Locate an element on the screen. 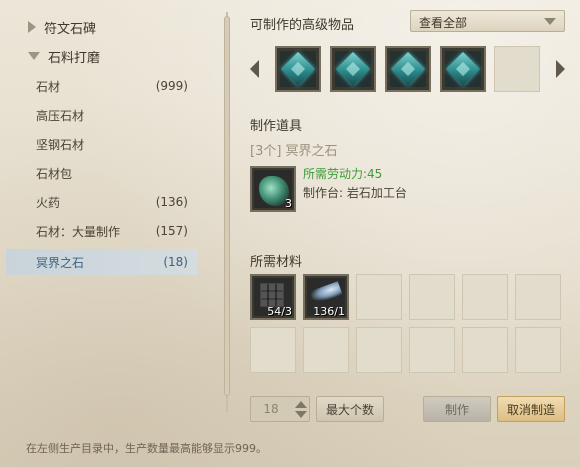 The width and height of the screenshot is (580, 467). material-slot: 136/1 is located at coordinates (326, 297).